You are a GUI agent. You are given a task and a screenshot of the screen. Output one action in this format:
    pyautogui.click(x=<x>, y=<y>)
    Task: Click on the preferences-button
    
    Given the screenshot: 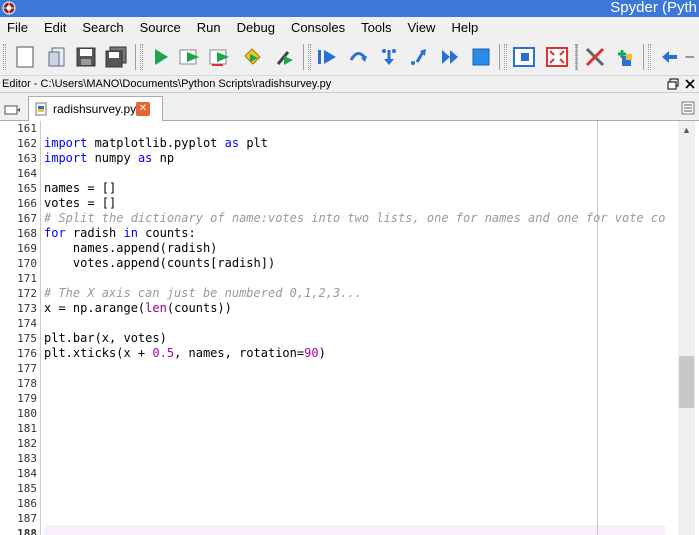 What is the action you would take?
    pyautogui.click(x=595, y=57)
    